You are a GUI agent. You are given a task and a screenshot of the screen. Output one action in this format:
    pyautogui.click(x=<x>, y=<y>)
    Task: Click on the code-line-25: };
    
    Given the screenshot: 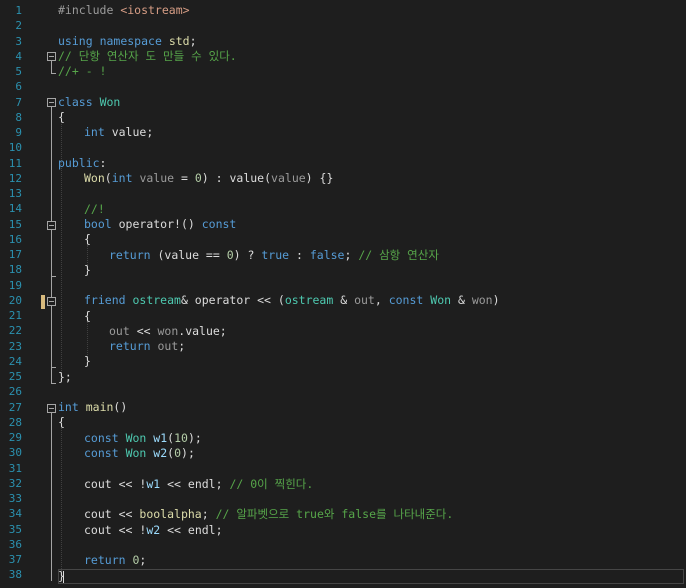 What is the action you would take?
    pyautogui.click(x=65, y=377)
    